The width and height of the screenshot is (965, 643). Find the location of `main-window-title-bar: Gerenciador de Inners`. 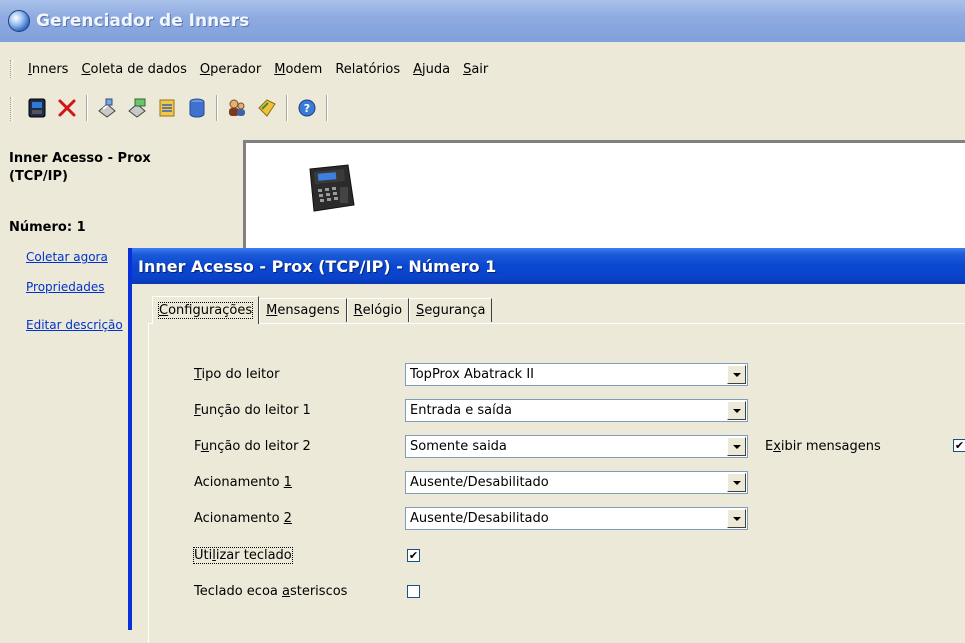

main-window-title-bar: Gerenciador de Inners is located at coordinates (482, 21).